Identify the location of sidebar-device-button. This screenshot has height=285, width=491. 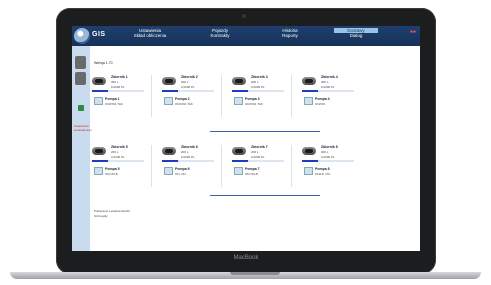
(80, 78).